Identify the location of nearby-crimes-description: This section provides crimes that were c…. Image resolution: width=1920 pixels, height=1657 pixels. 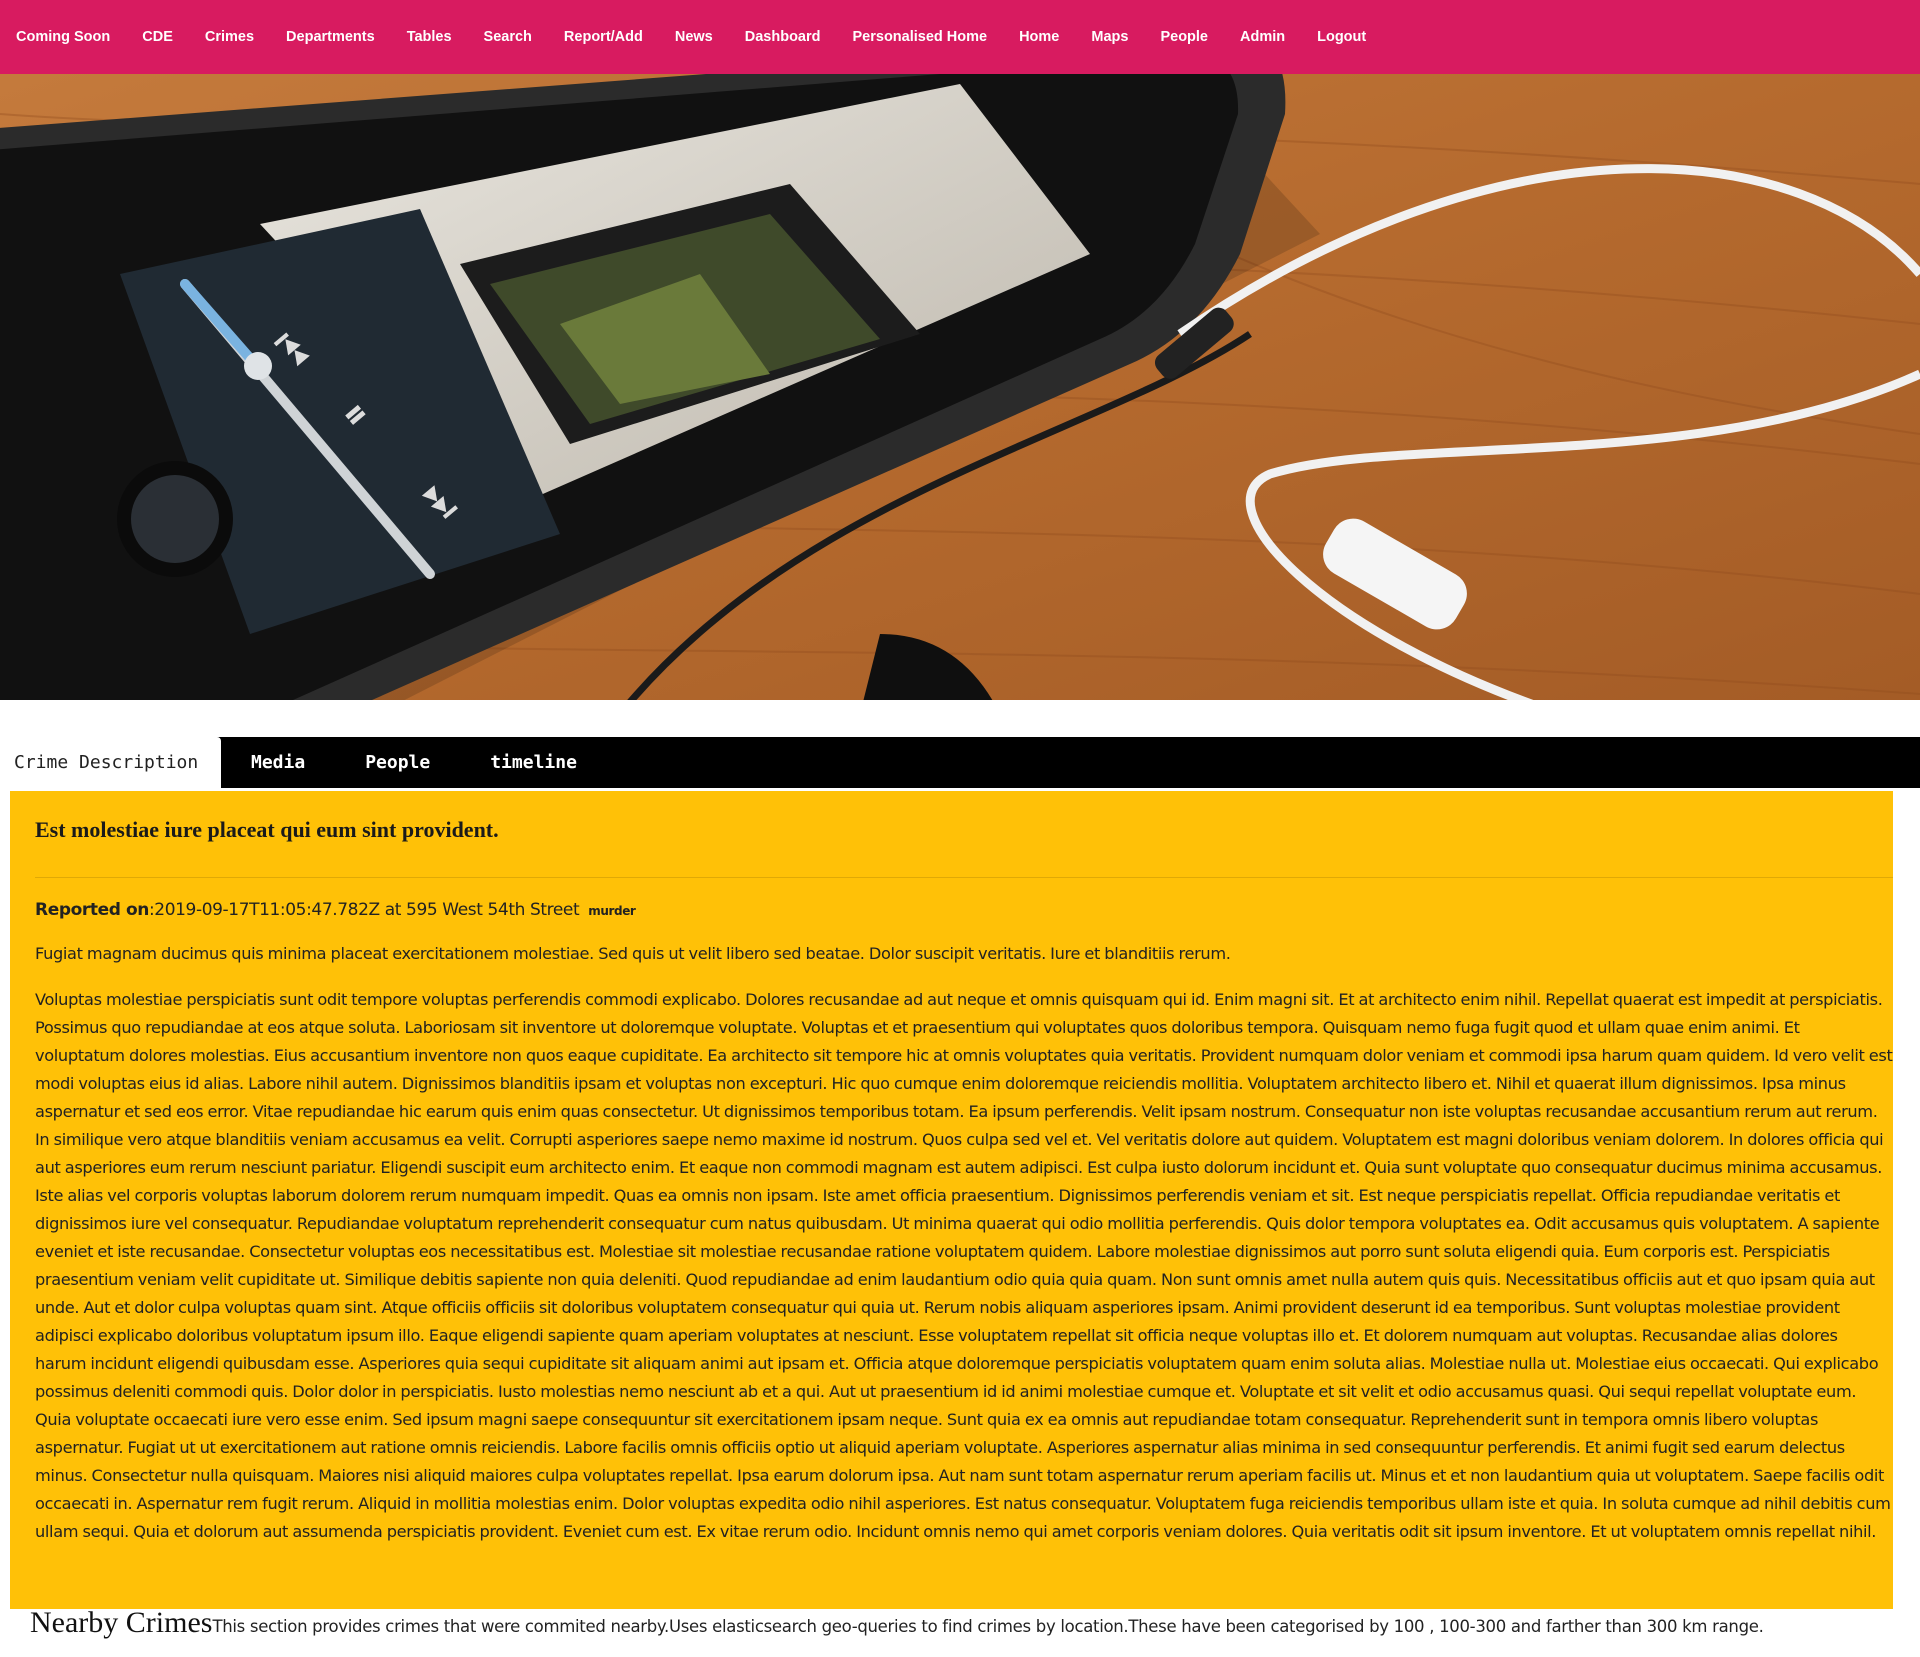
(988, 1626).